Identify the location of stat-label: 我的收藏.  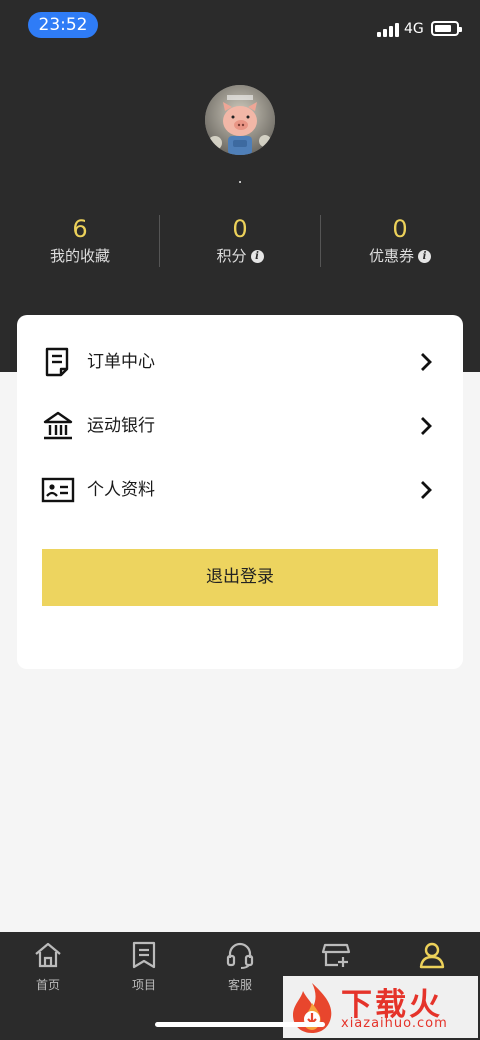
(79, 256).